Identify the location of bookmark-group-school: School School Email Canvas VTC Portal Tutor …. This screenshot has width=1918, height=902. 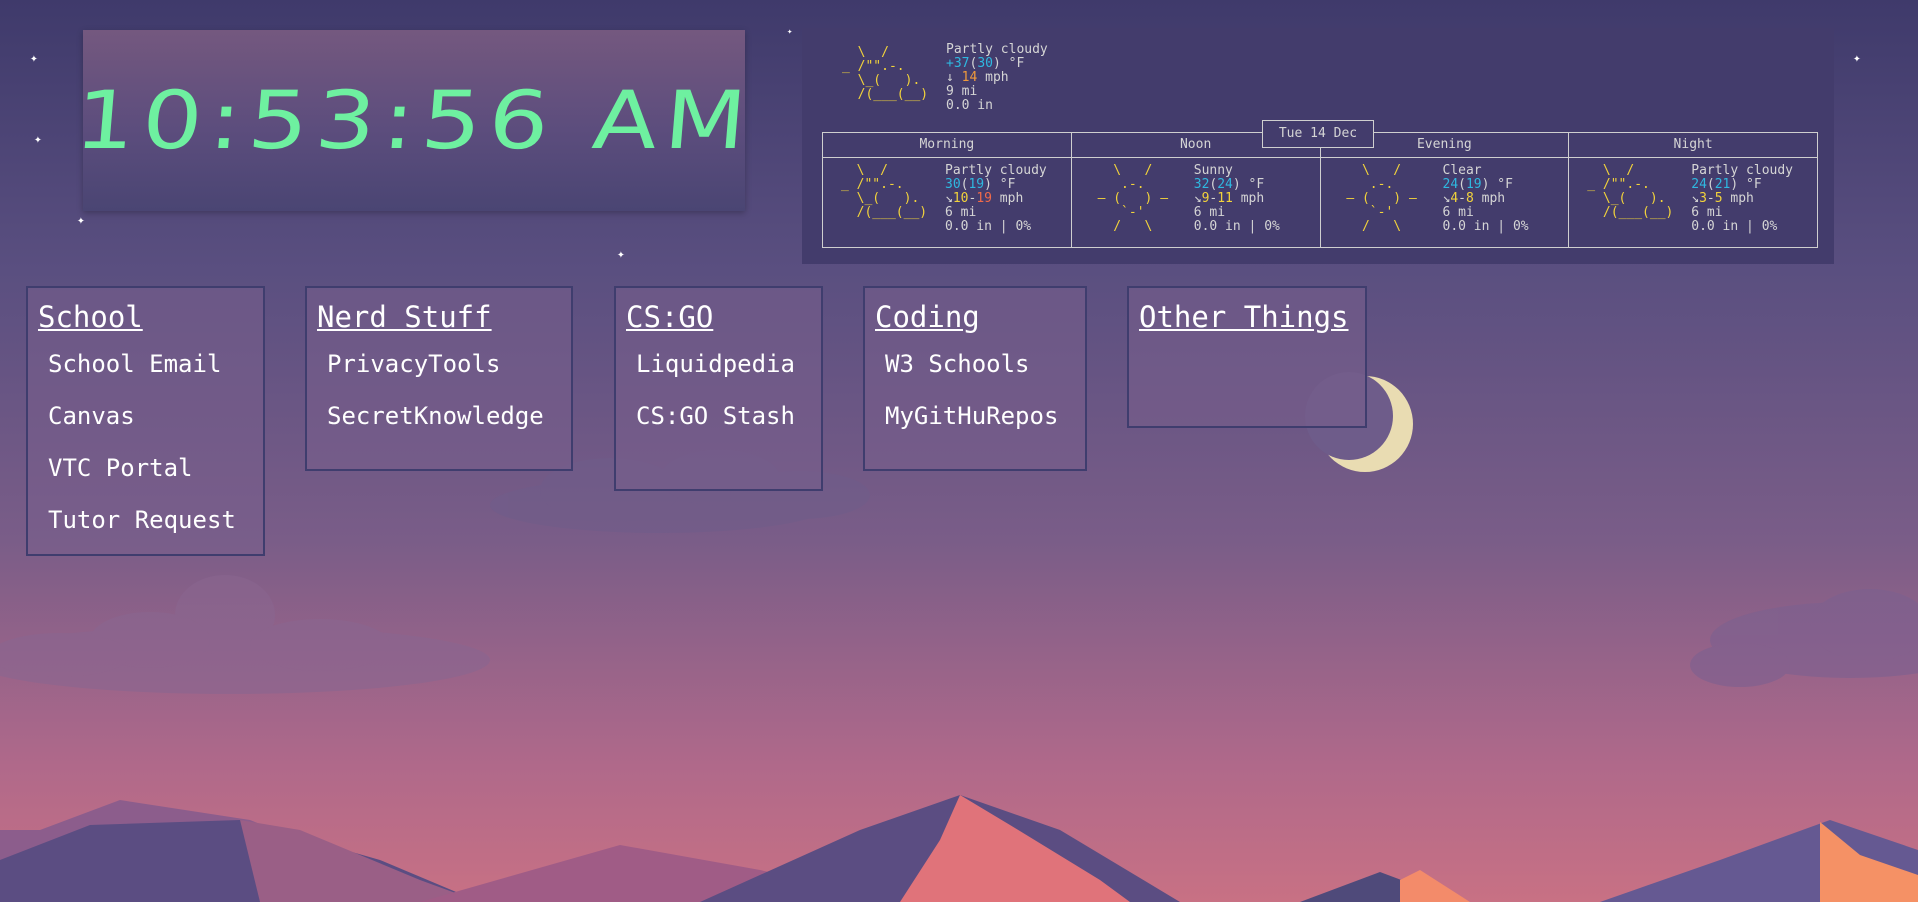
(145, 421).